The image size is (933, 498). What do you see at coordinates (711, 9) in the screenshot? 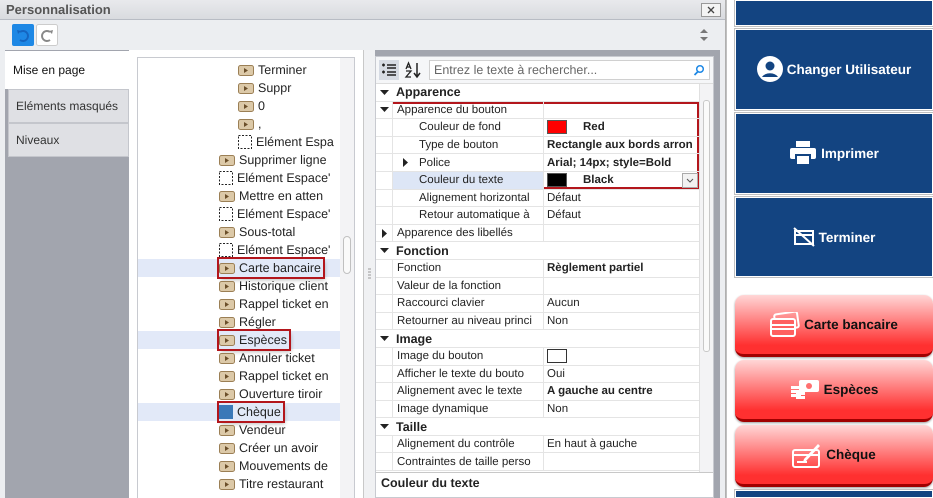
I see `close-icon` at bounding box center [711, 9].